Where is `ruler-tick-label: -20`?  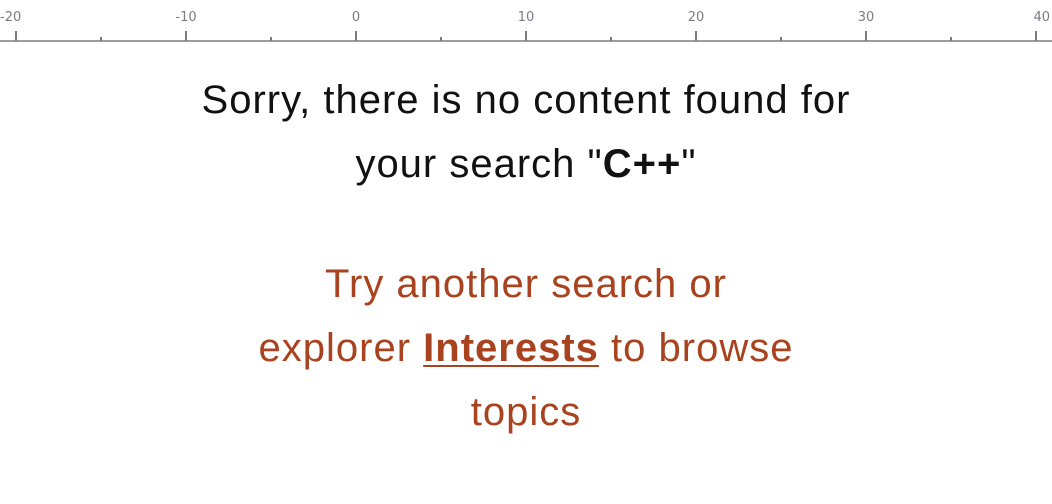
ruler-tick-label: -20 is located at coordinates (10, 17).